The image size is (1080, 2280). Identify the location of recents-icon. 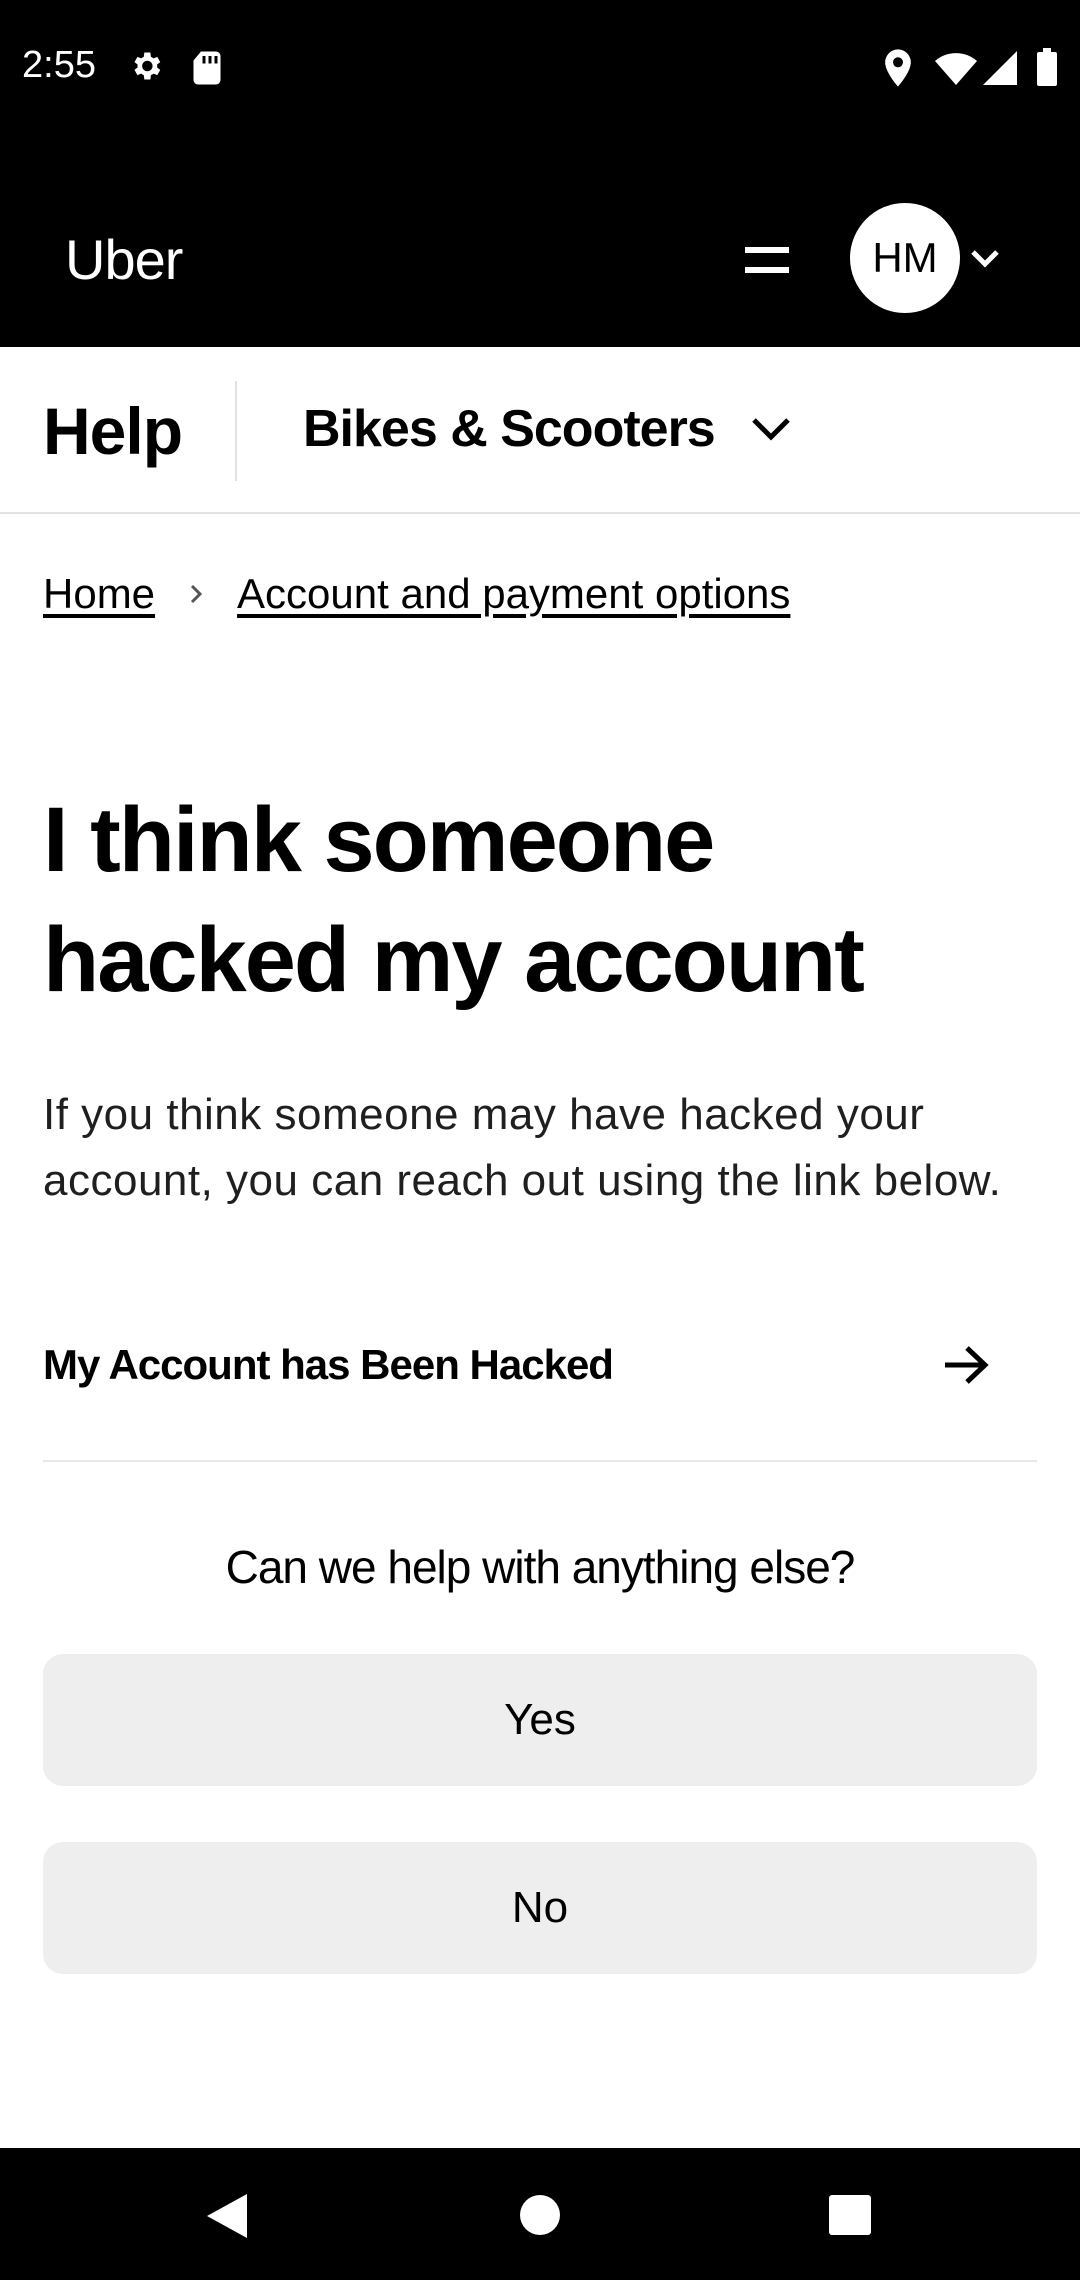
(850, 2215).